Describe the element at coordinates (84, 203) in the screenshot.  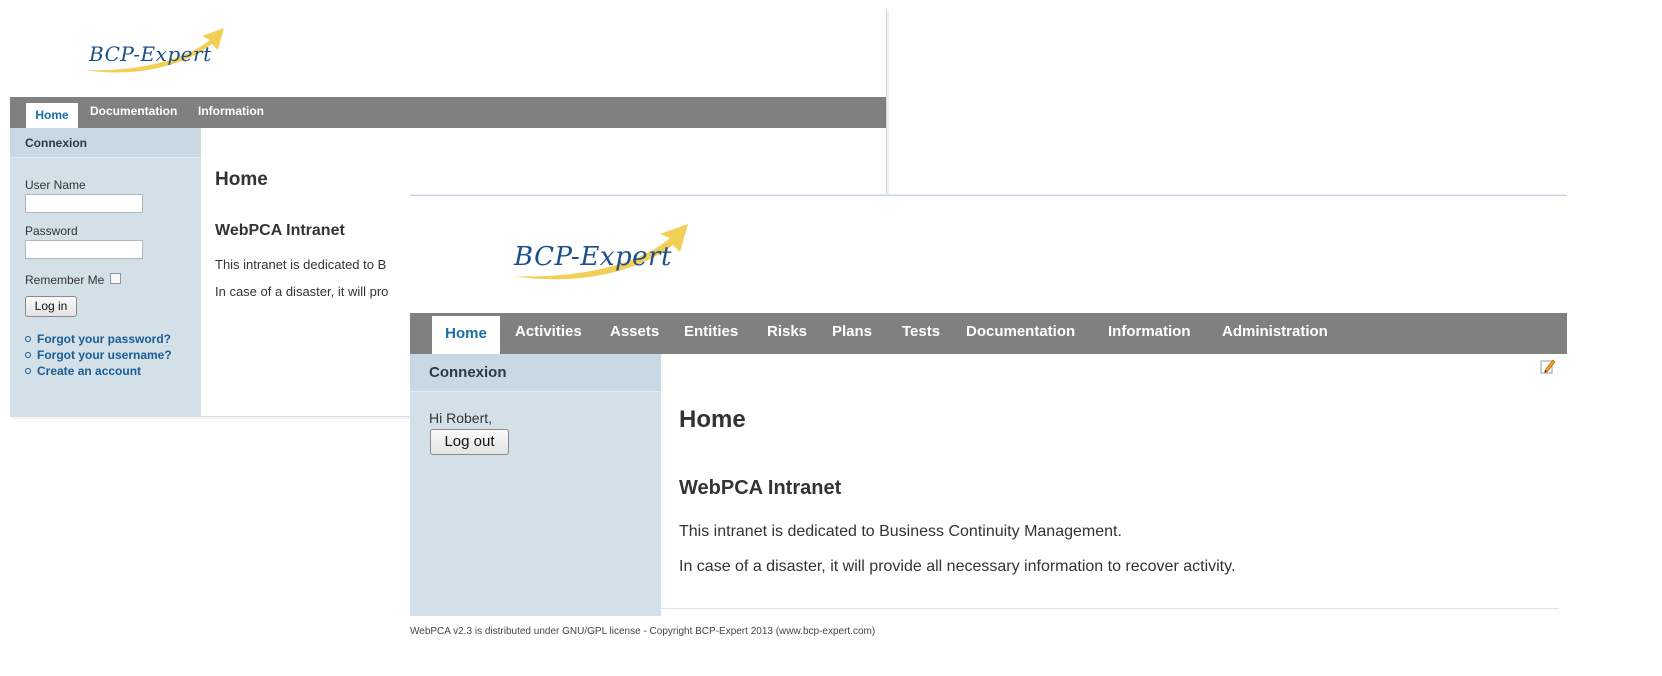
I see `username-input` at that location.